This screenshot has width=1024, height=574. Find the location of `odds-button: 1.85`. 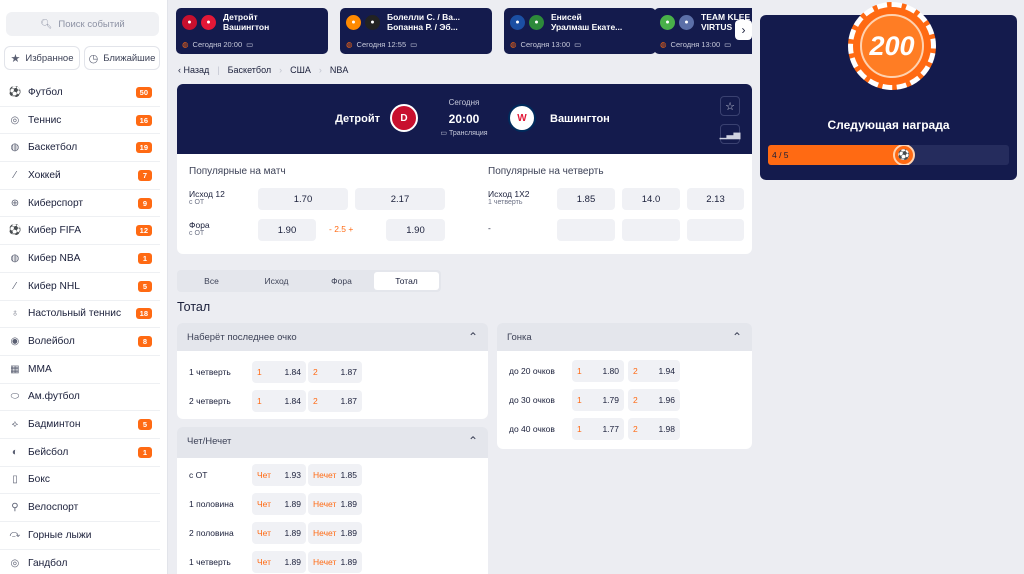

odds-button: 1.85 is located at coordinates (586, 199).